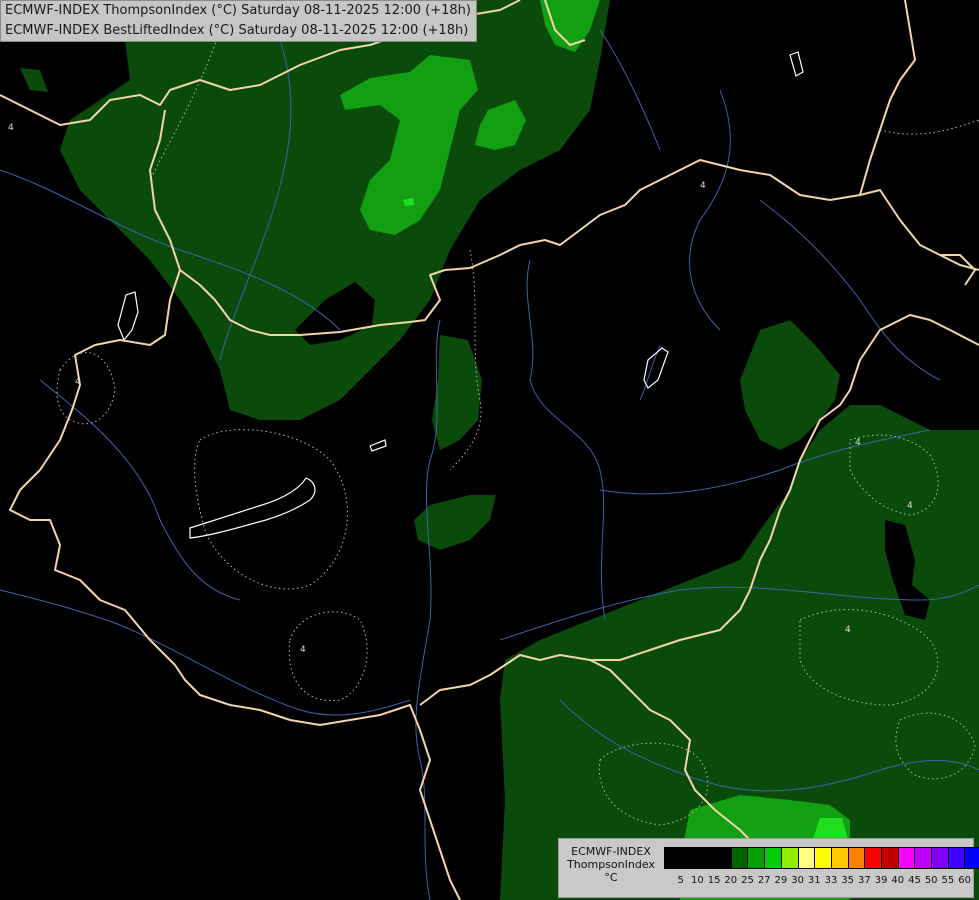 This screenshot has height=900, width=979. What do you see at coordinates (611, 877) in the screenshot?
I see `legend-unit: °C` at bounding box center [611, 877].